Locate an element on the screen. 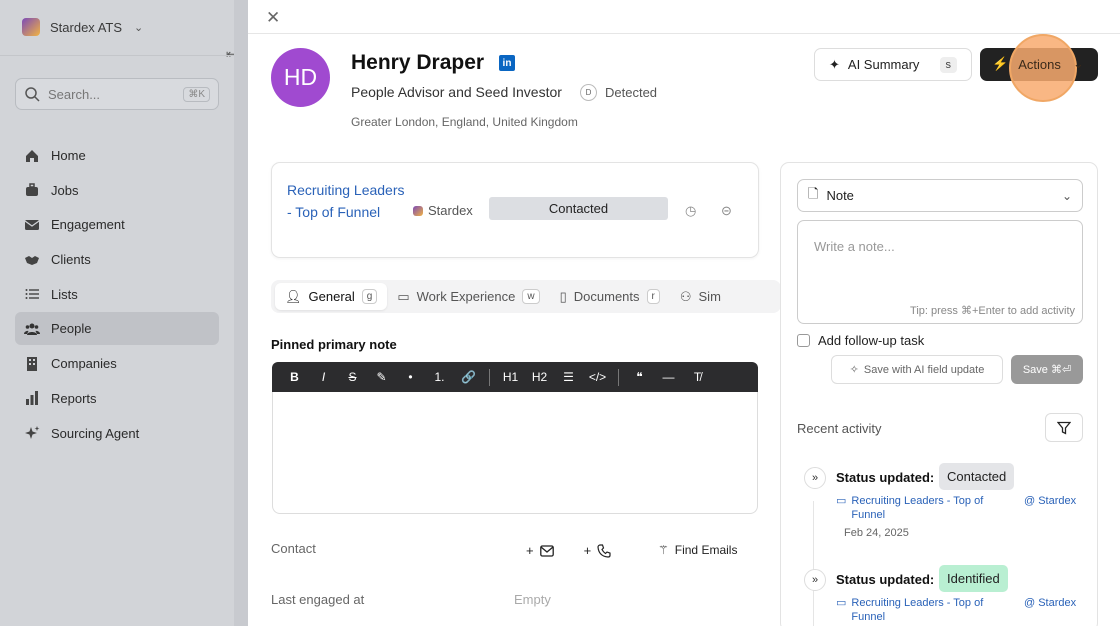 The height and width of the screenshot is (626, 1120). actions-button-content: ⚡ Actions ⌄ is located at coordinates (1038, 64).